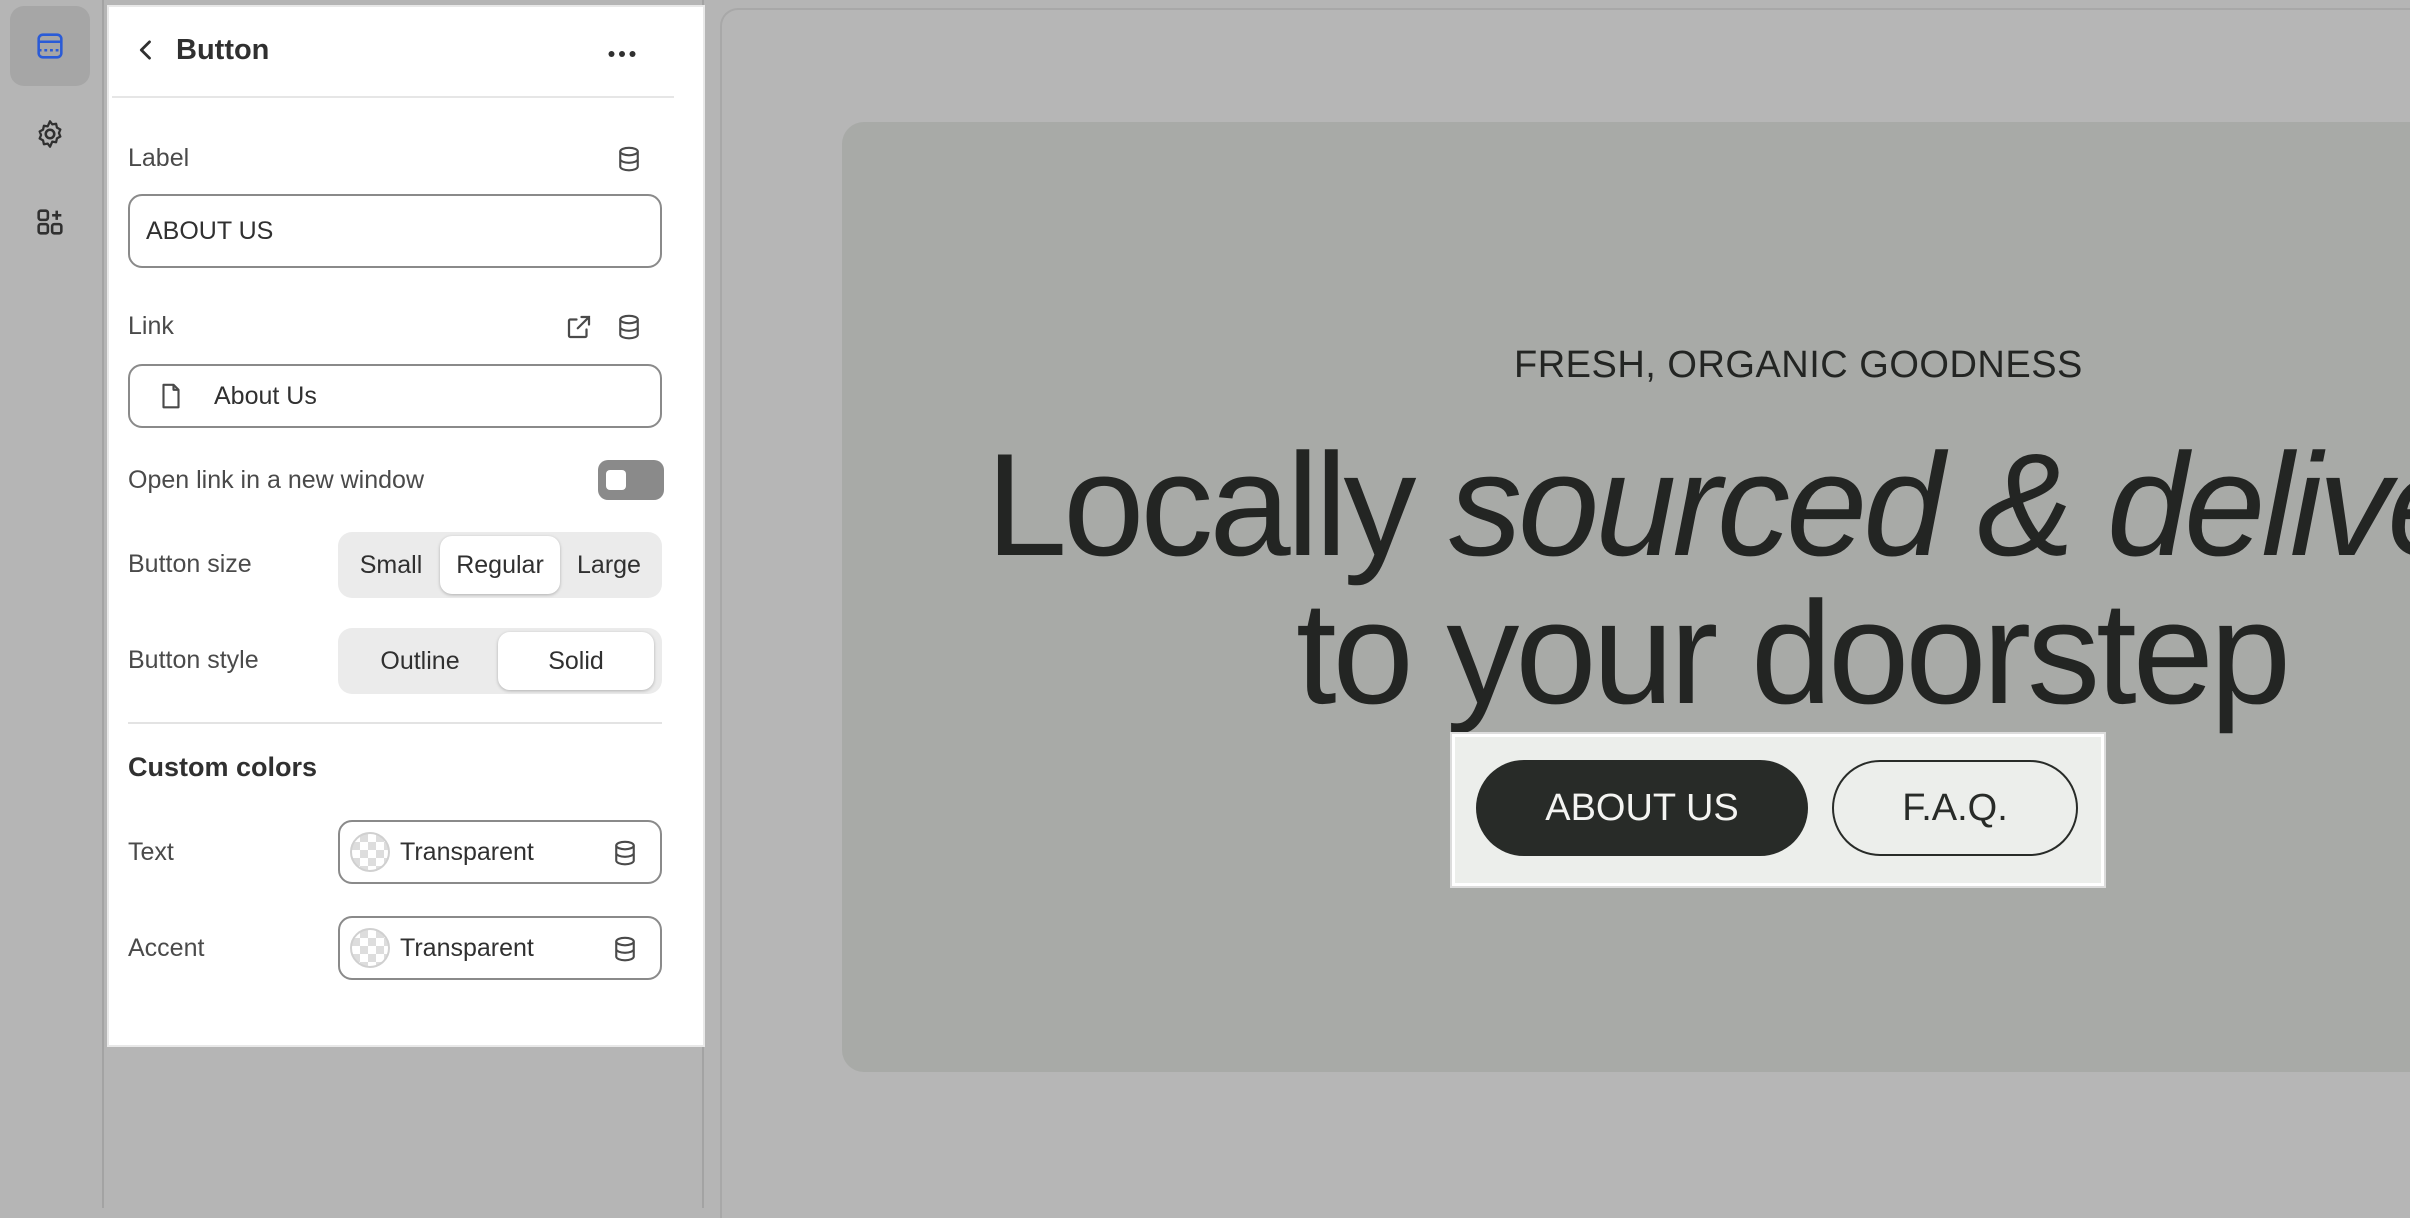 This screenshot has width=2410, height=1218. I want to click on link-value: About Us, so click(265, 395).